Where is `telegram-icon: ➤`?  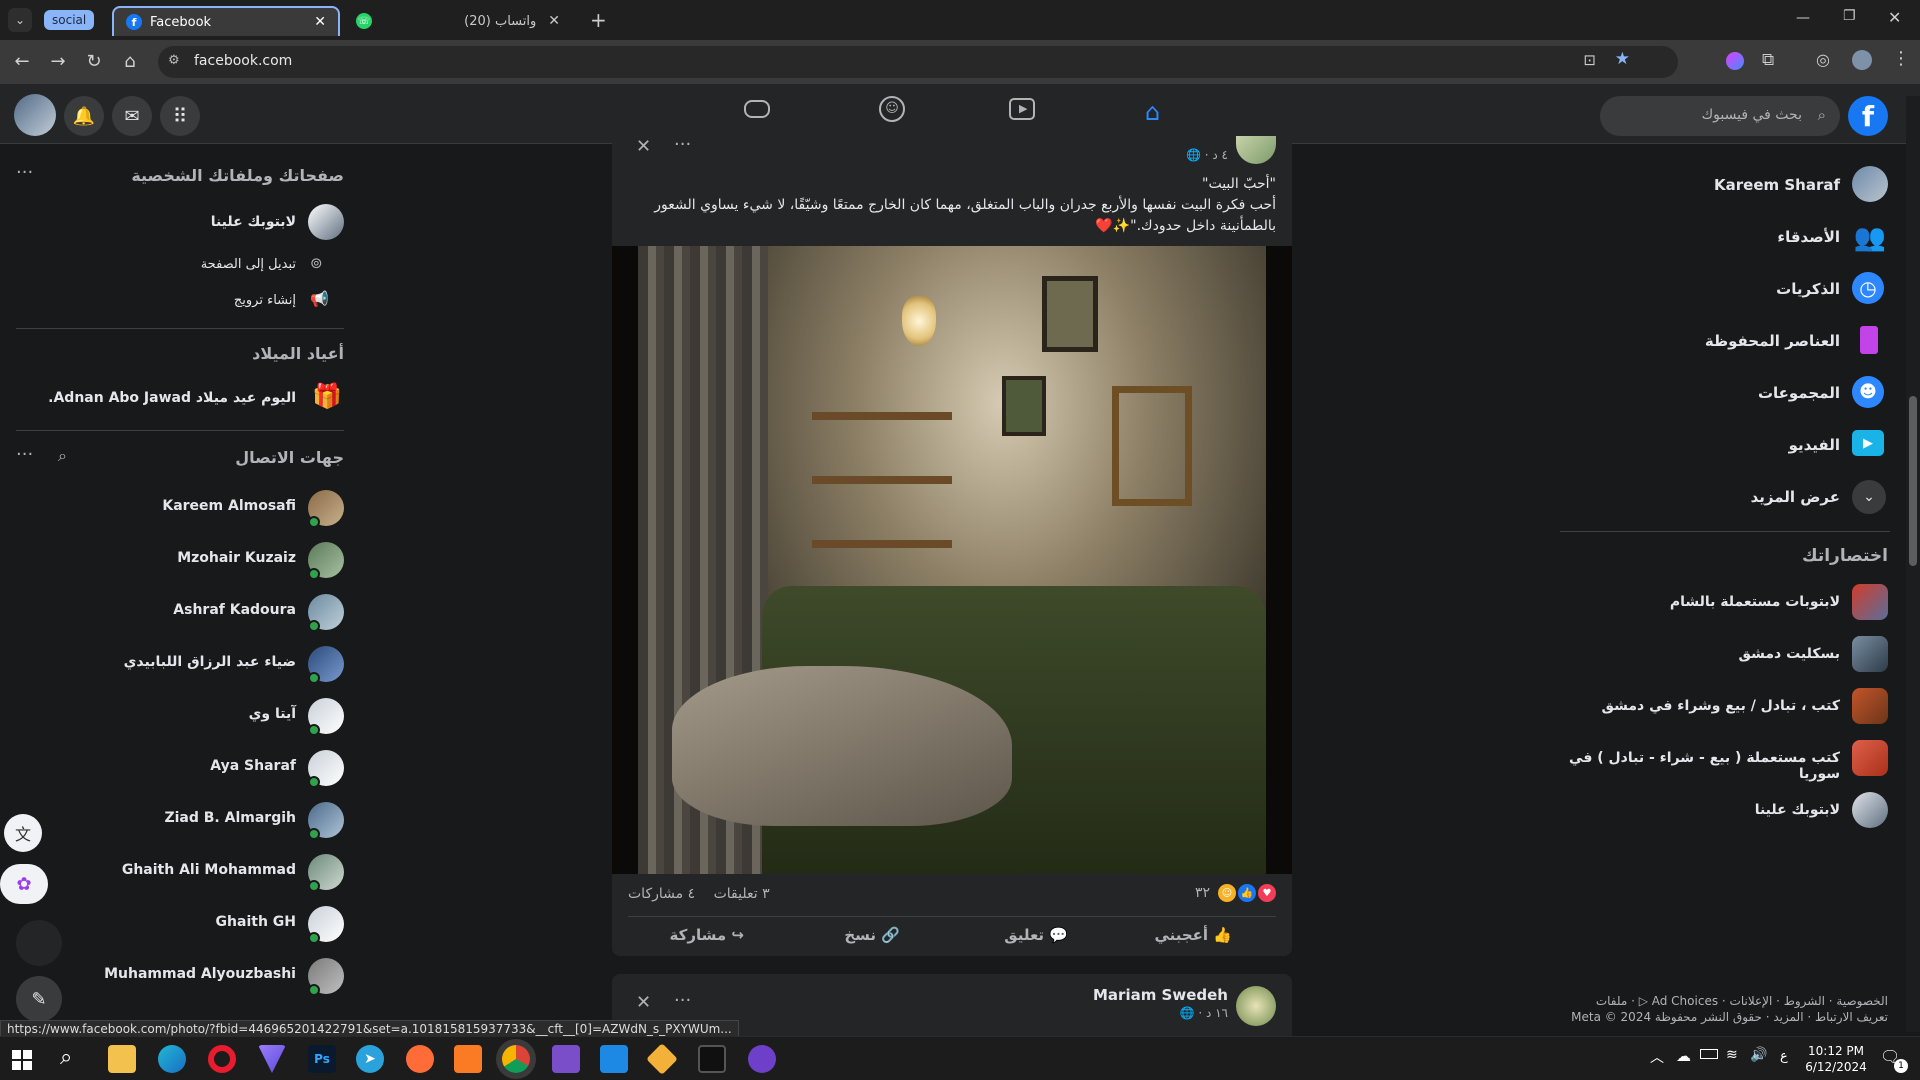
telegram-icon: ➤ is located at coordinates (370, 1059).